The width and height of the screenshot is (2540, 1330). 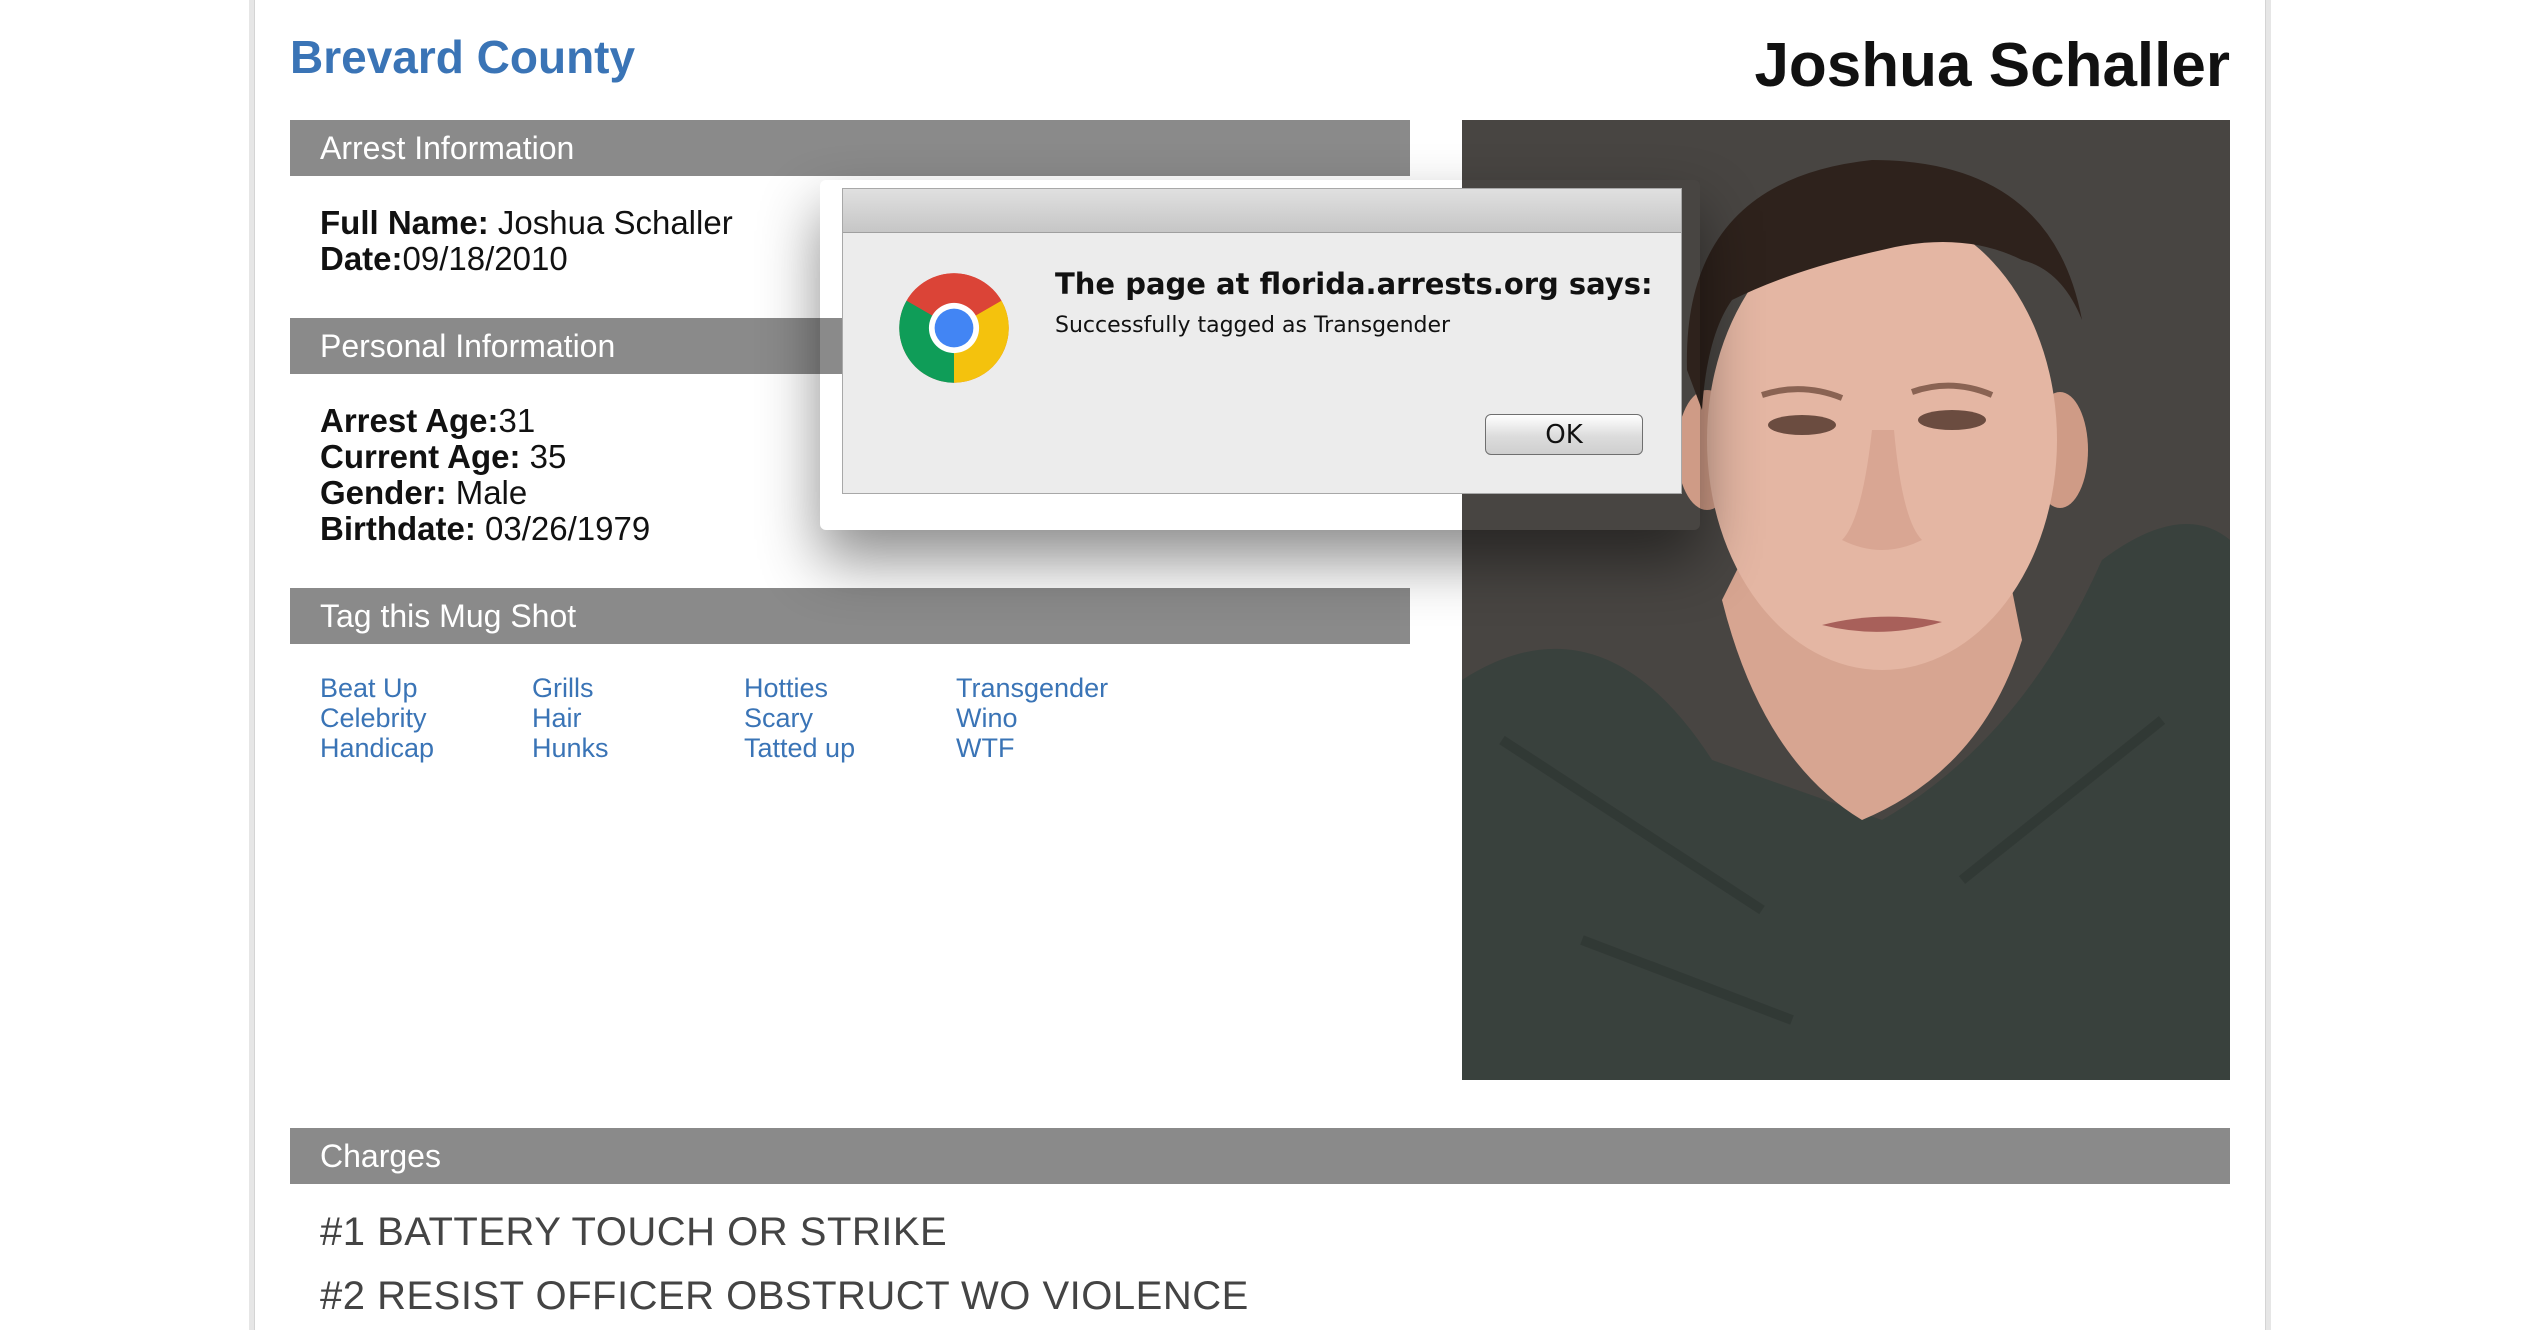 I want to click on dialog-heading: The page at florida.arrests.org says:, so click(x=1354, y=284).